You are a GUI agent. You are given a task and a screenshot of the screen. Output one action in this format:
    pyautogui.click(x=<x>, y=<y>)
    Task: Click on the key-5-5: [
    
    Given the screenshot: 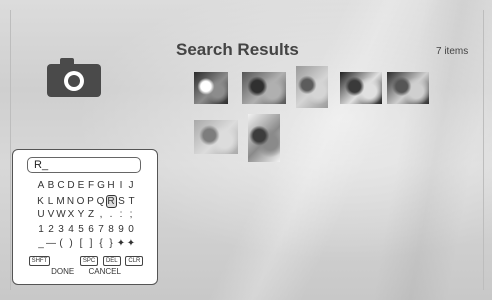 What is the action you would take?
    pyautogui.click(x=81, y=243)
    